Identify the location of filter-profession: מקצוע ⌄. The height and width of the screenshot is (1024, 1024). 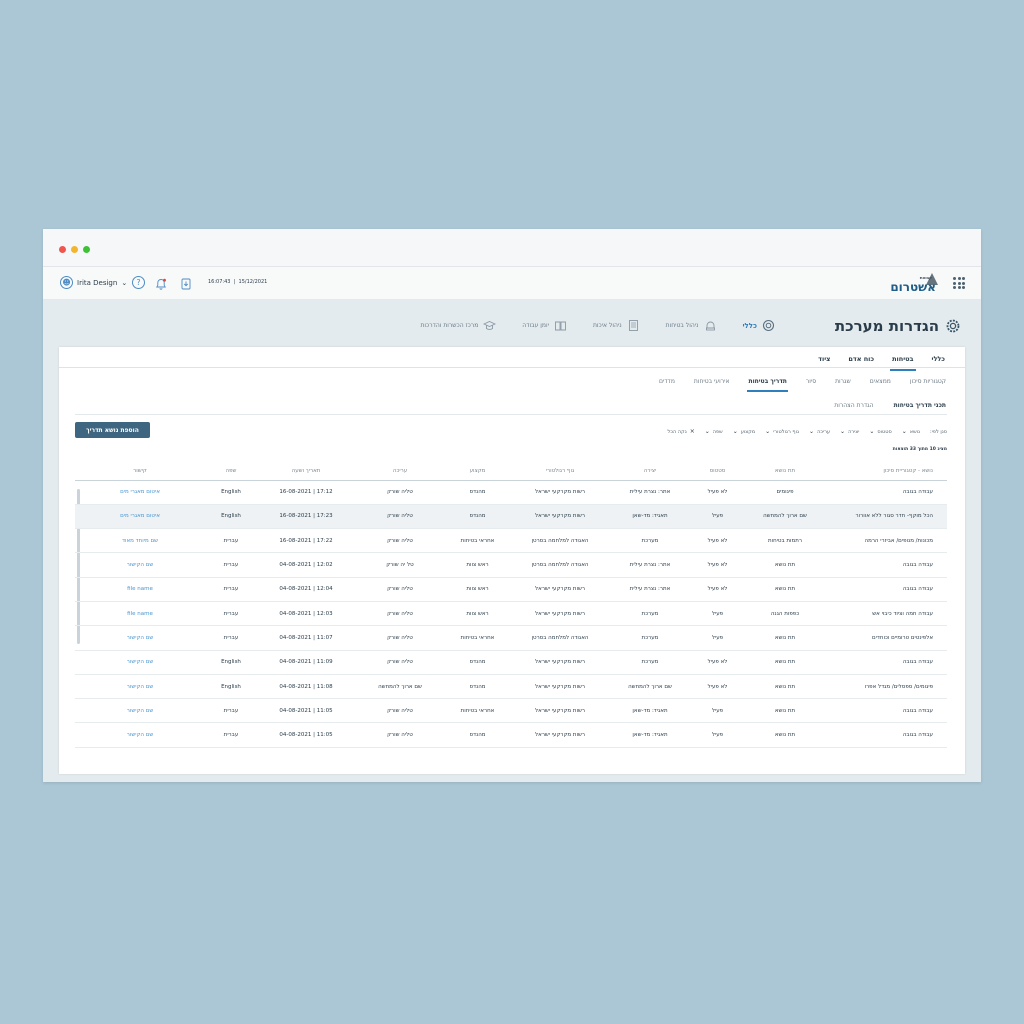
(744, 431).